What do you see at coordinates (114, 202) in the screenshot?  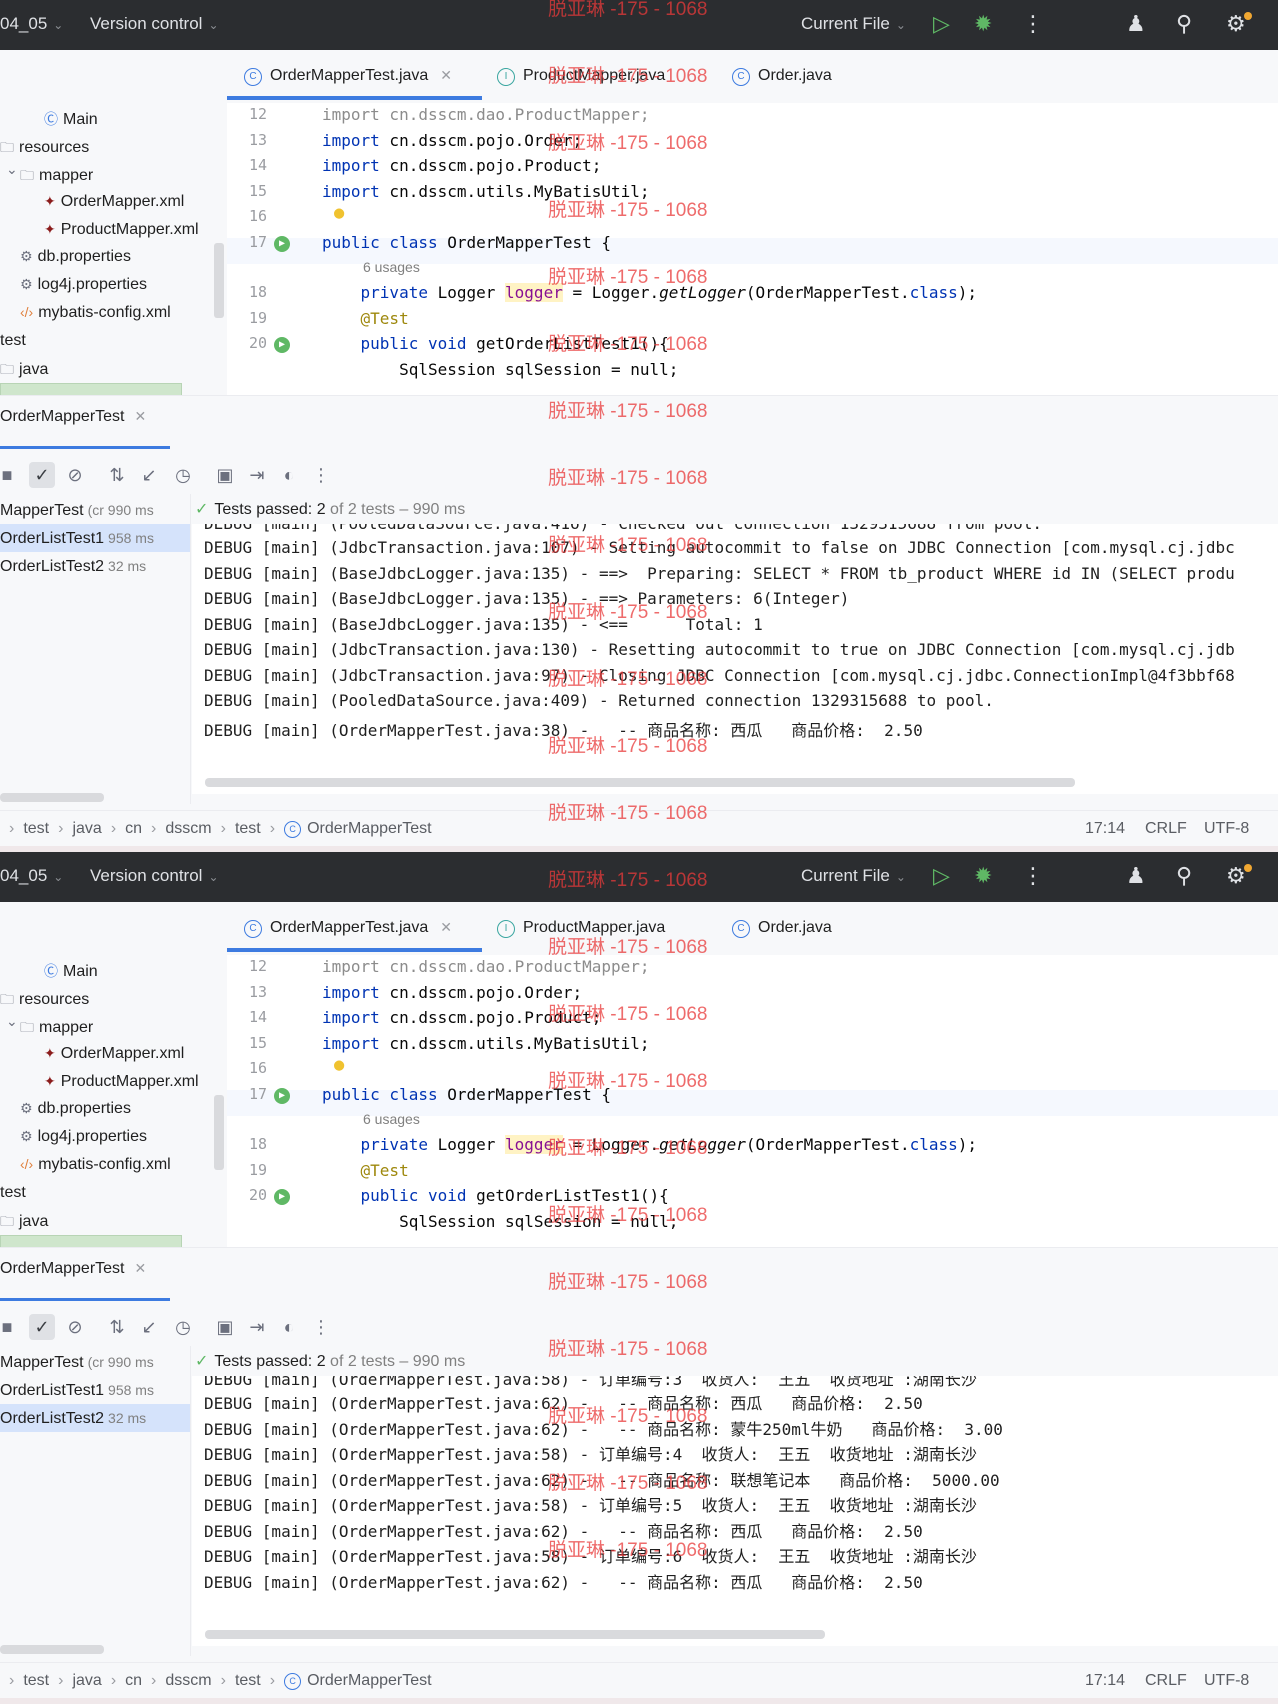 I see `tree-item-ordermapper-xml: ✦ OrderMapper.xml` at bounding box center [114, 202].